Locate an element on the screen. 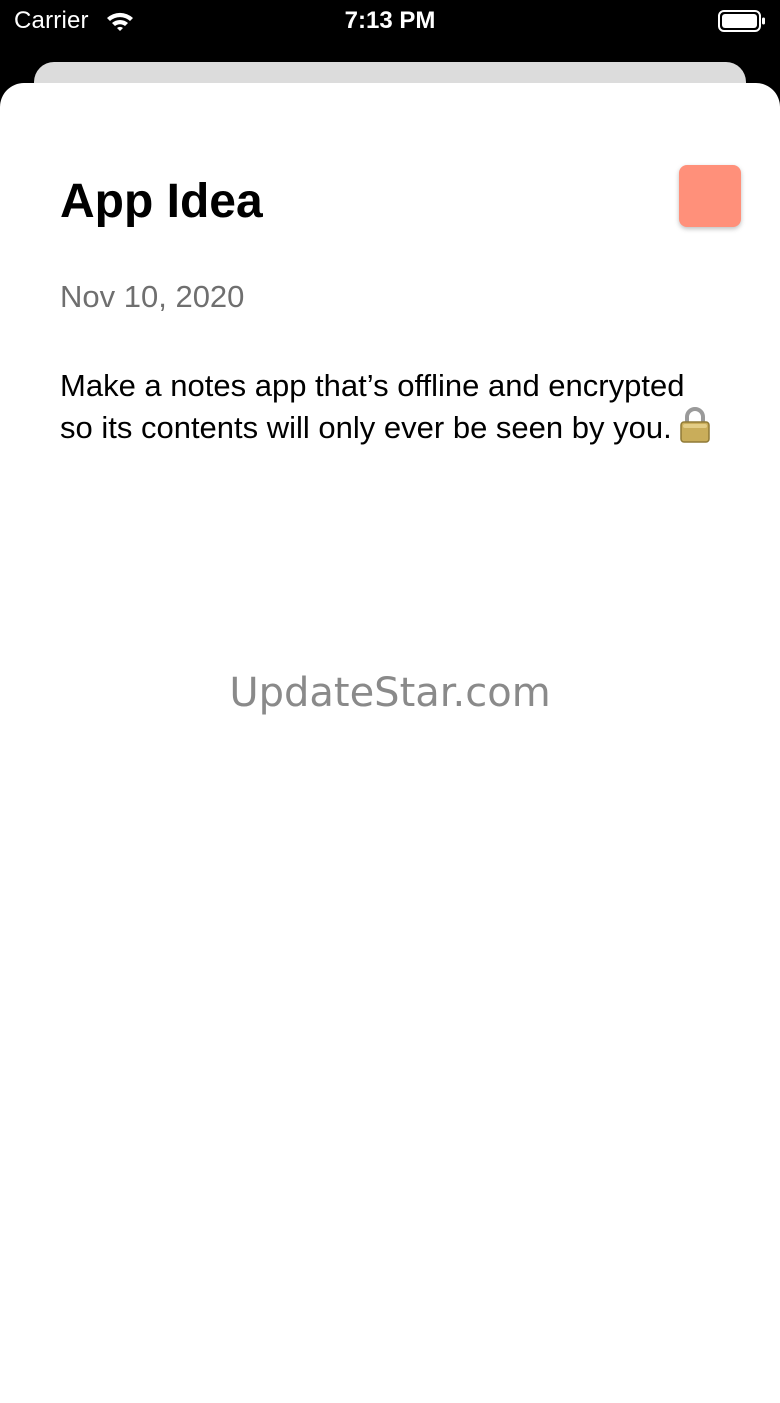  note-date: Nov 10, 2020 is located at coordinates (152, 296).